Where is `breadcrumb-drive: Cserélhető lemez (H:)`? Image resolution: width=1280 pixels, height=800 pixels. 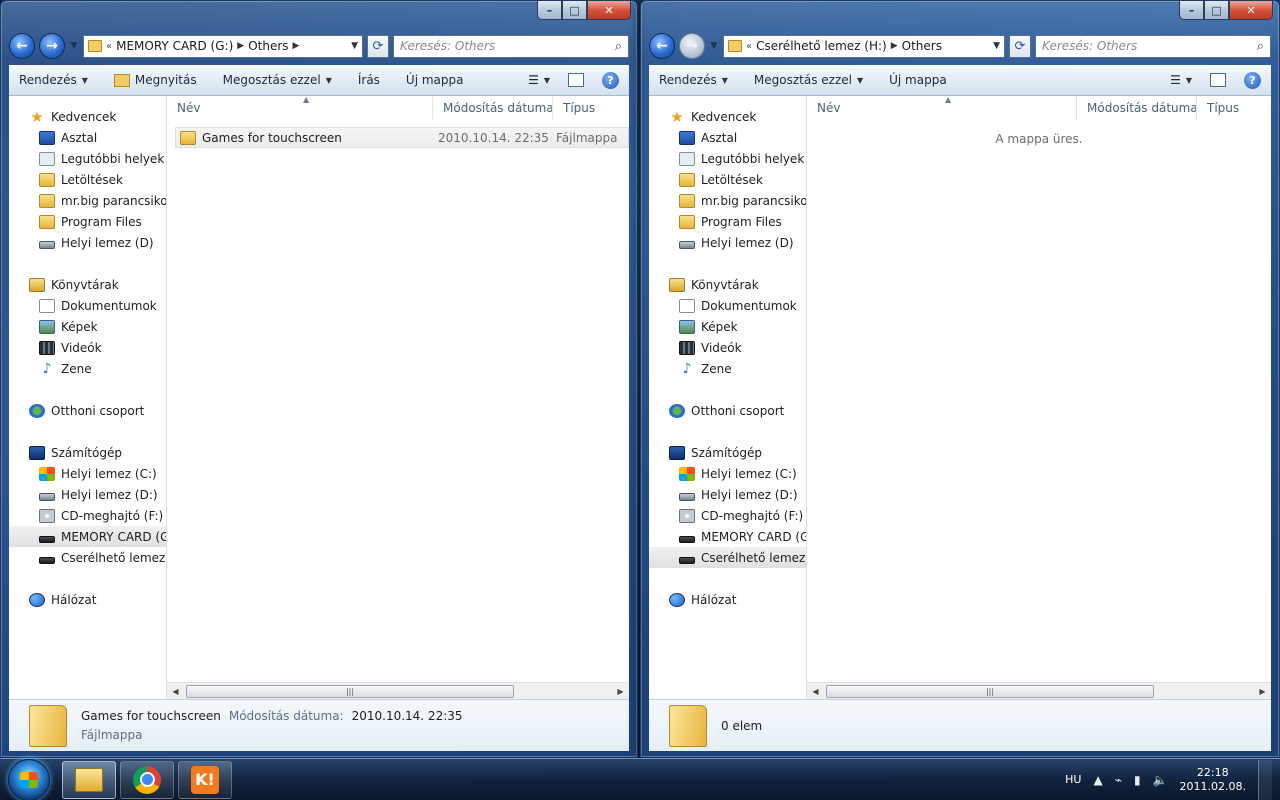 breadcrumb-drive: Cserélhető lemez (H:) is located at coordinates (821, 46).